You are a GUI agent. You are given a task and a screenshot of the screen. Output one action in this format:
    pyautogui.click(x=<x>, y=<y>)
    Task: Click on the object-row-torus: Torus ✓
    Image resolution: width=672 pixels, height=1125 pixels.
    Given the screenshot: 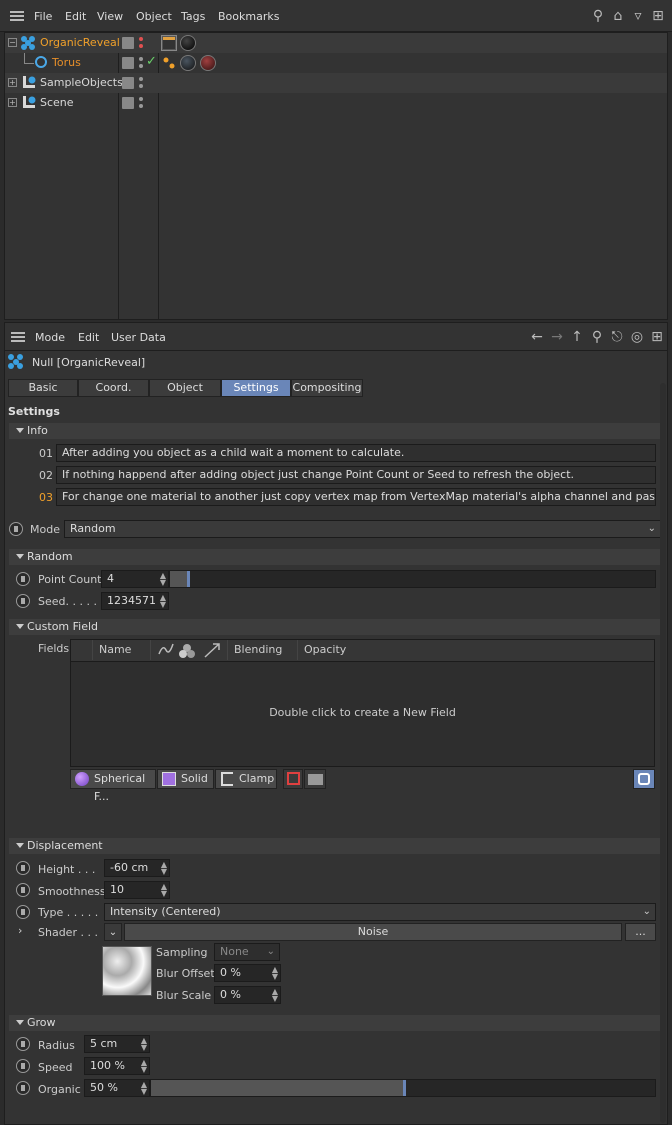 What is the action you would take?
    pyautogui.click(x=336, y=63)
    